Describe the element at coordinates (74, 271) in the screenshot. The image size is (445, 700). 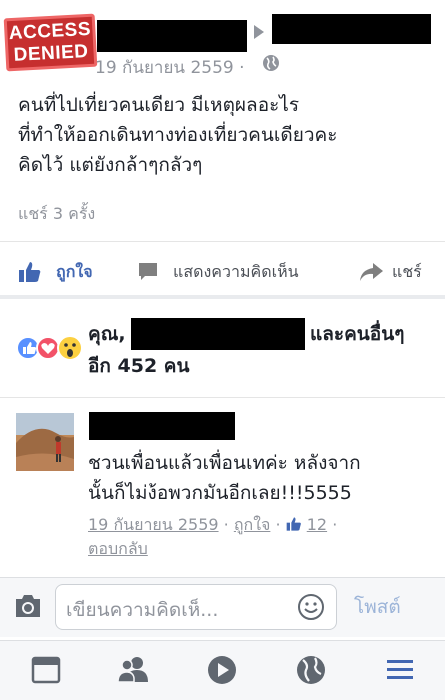
I see `like-label: ถูกใจ` at that location.